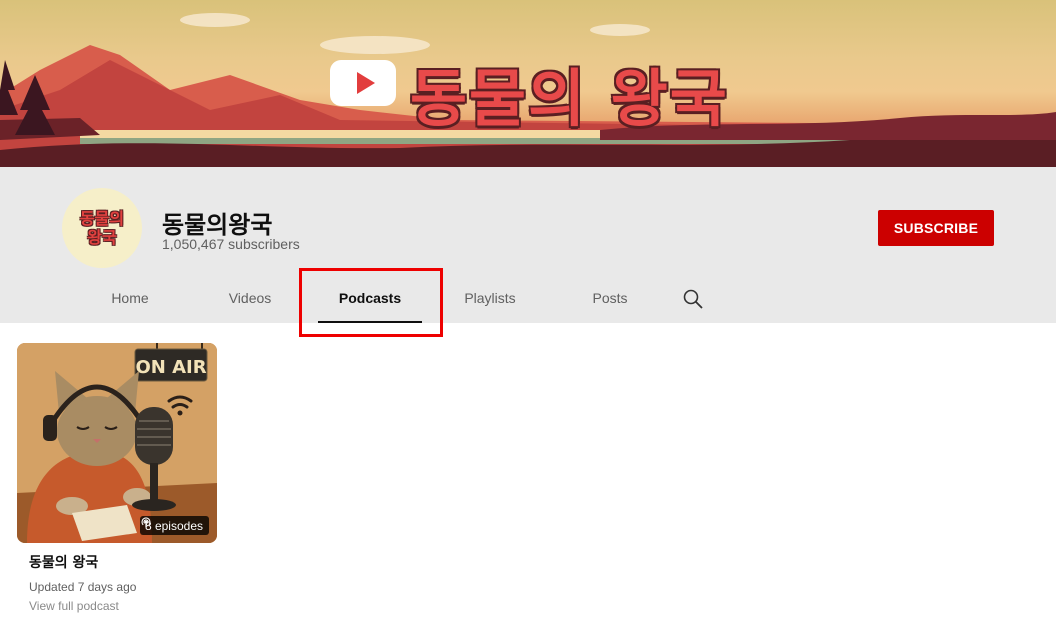 This screenshot has height=631, width=1056. What do you see at coordinates (123, 562) in the screenshot?
I see `podcast-title: 동물의 왕국` at bounding box center [123, 562].